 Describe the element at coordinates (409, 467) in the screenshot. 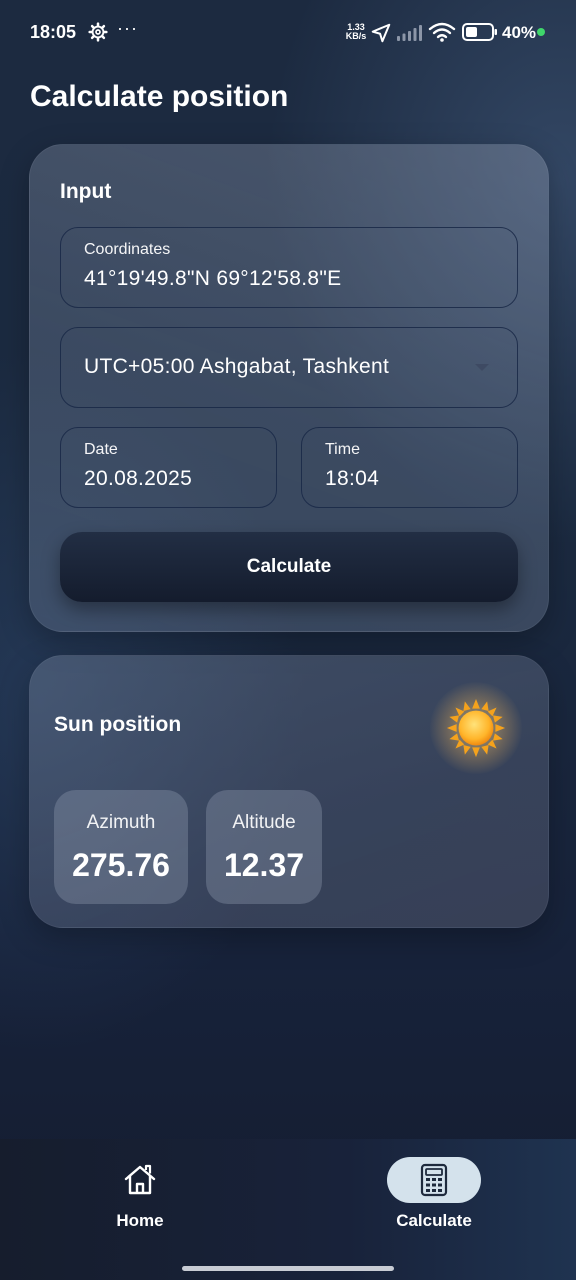

I see `time-field: Time 18:04` at that location.